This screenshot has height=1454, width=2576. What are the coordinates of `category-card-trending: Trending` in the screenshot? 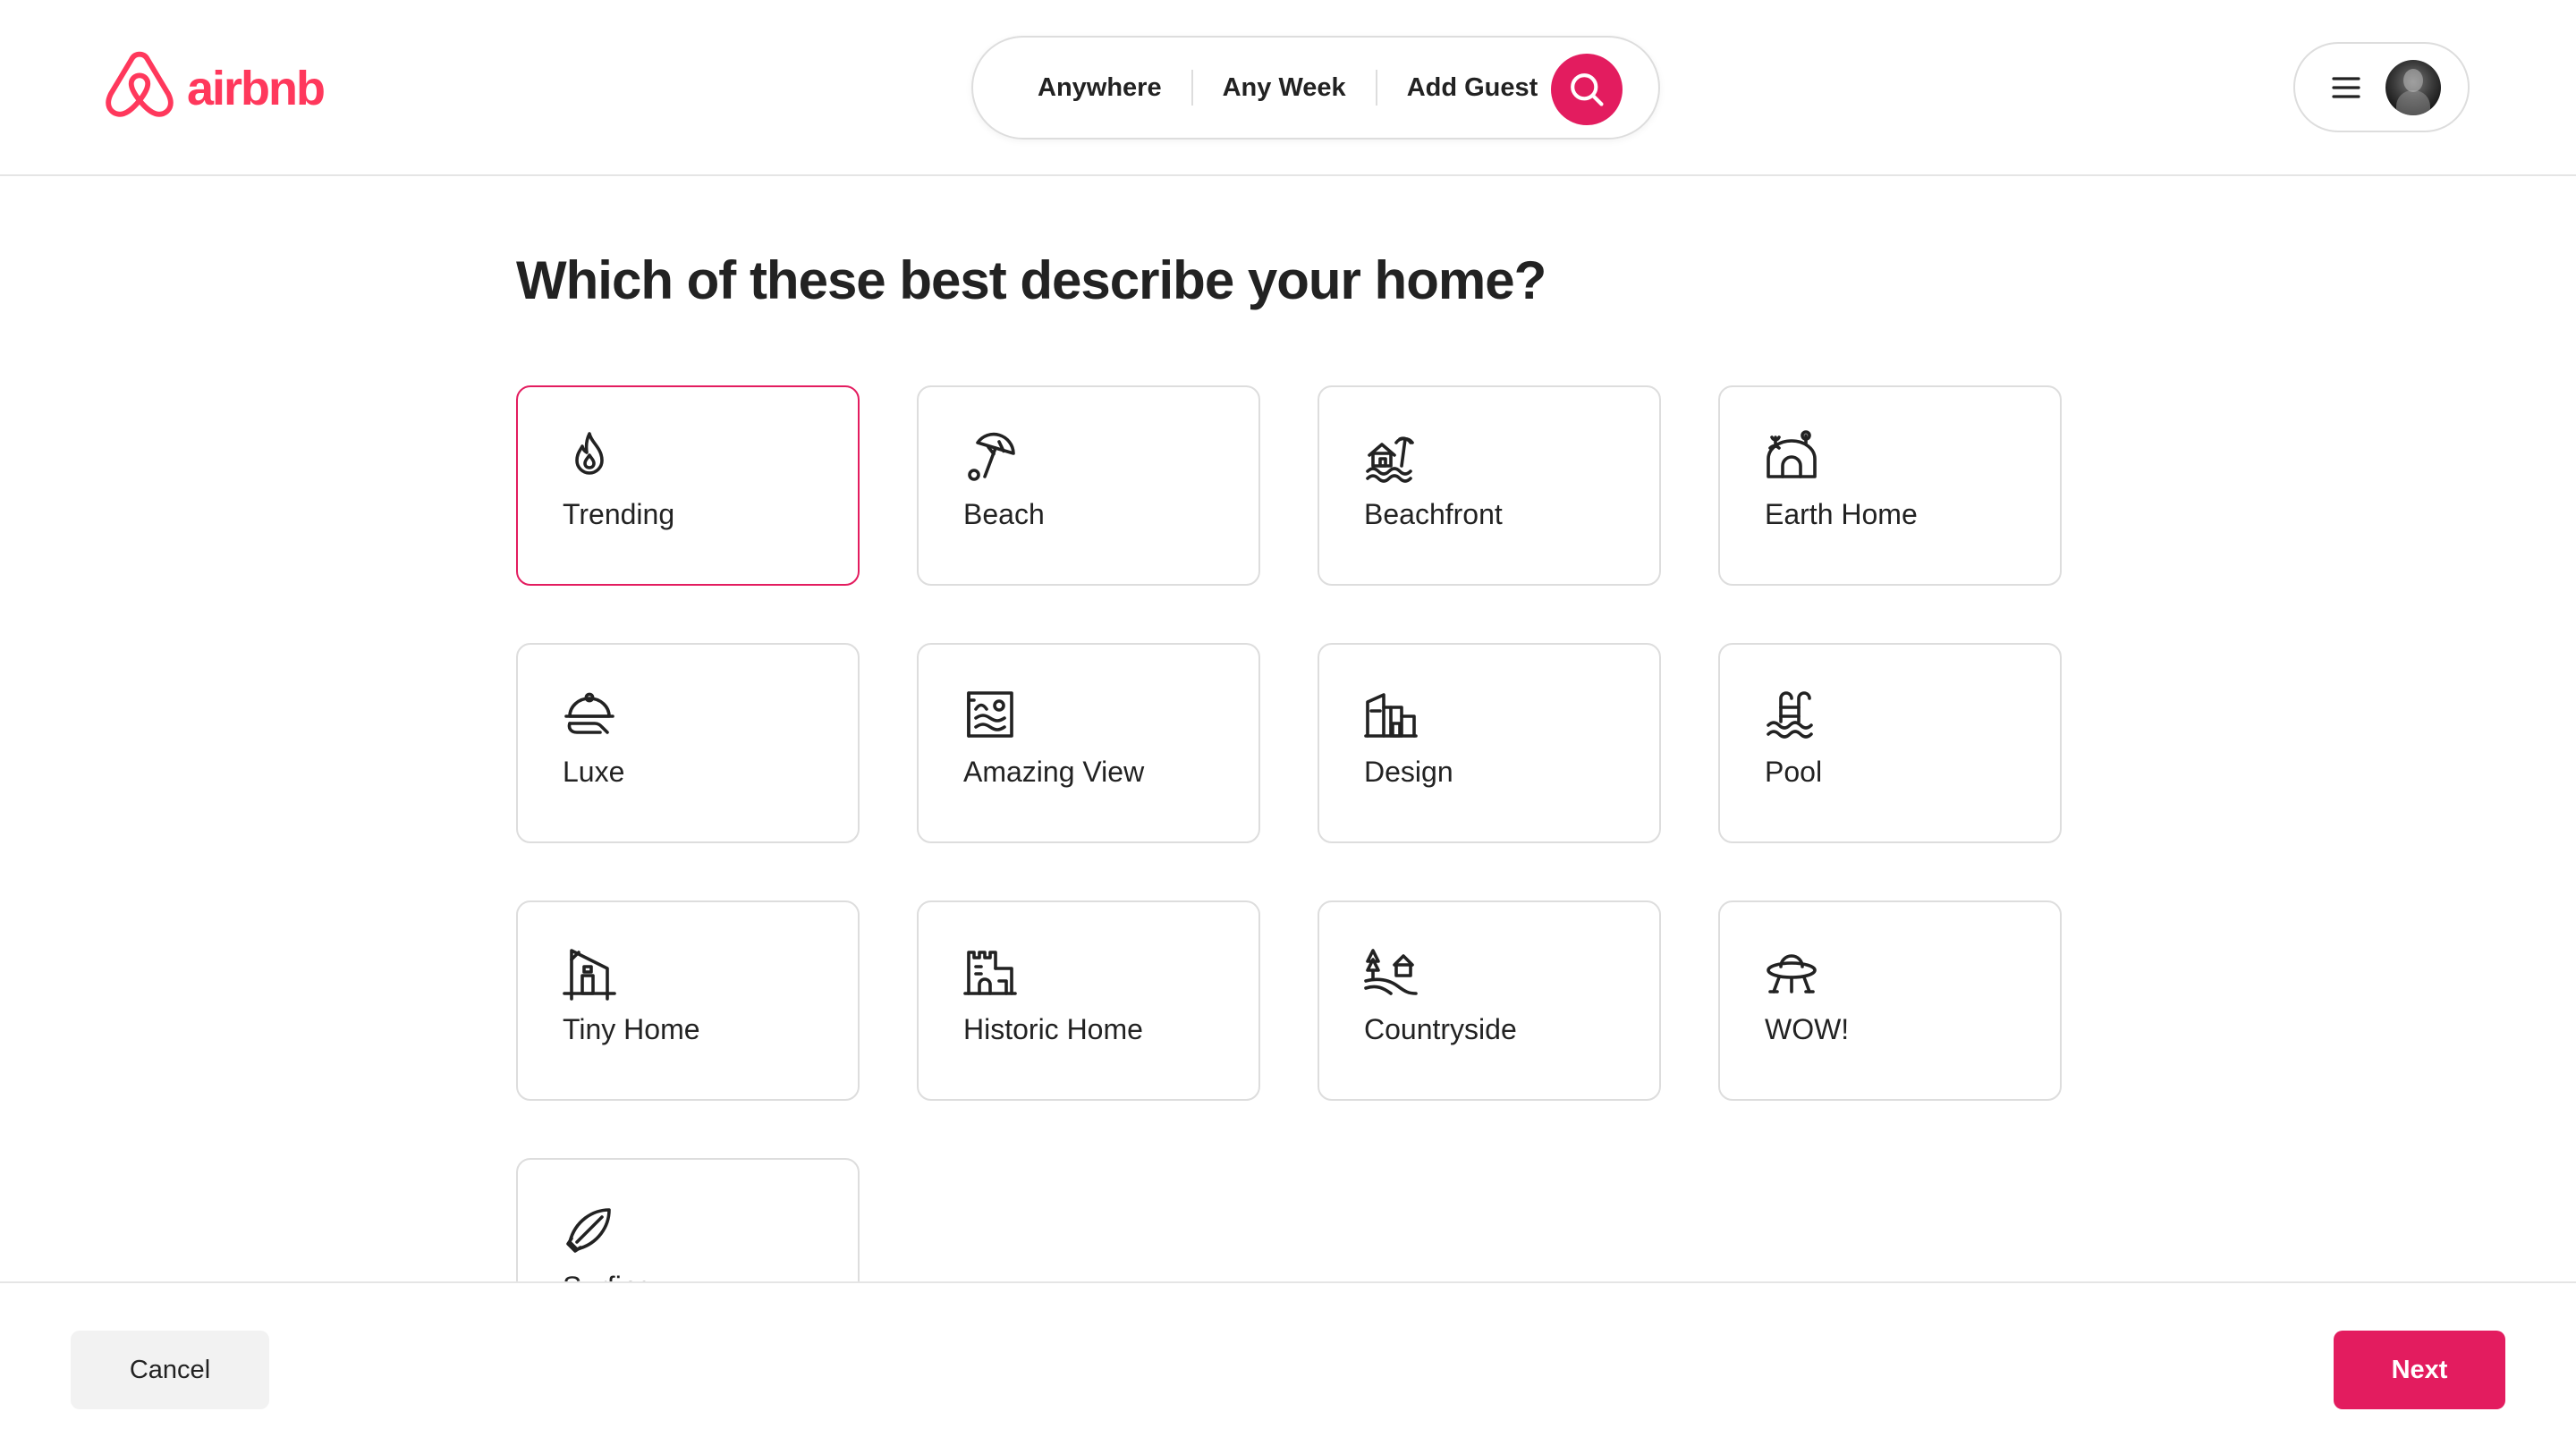 It's located at (688, 485).